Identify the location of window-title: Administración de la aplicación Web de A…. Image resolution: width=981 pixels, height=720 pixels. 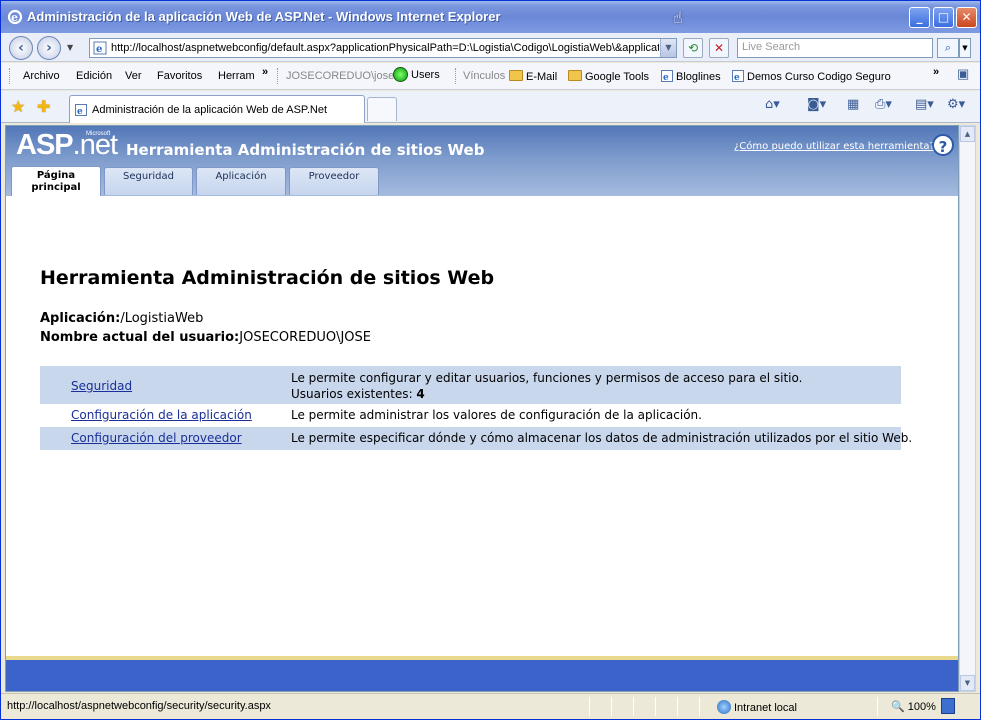
(264, 16).